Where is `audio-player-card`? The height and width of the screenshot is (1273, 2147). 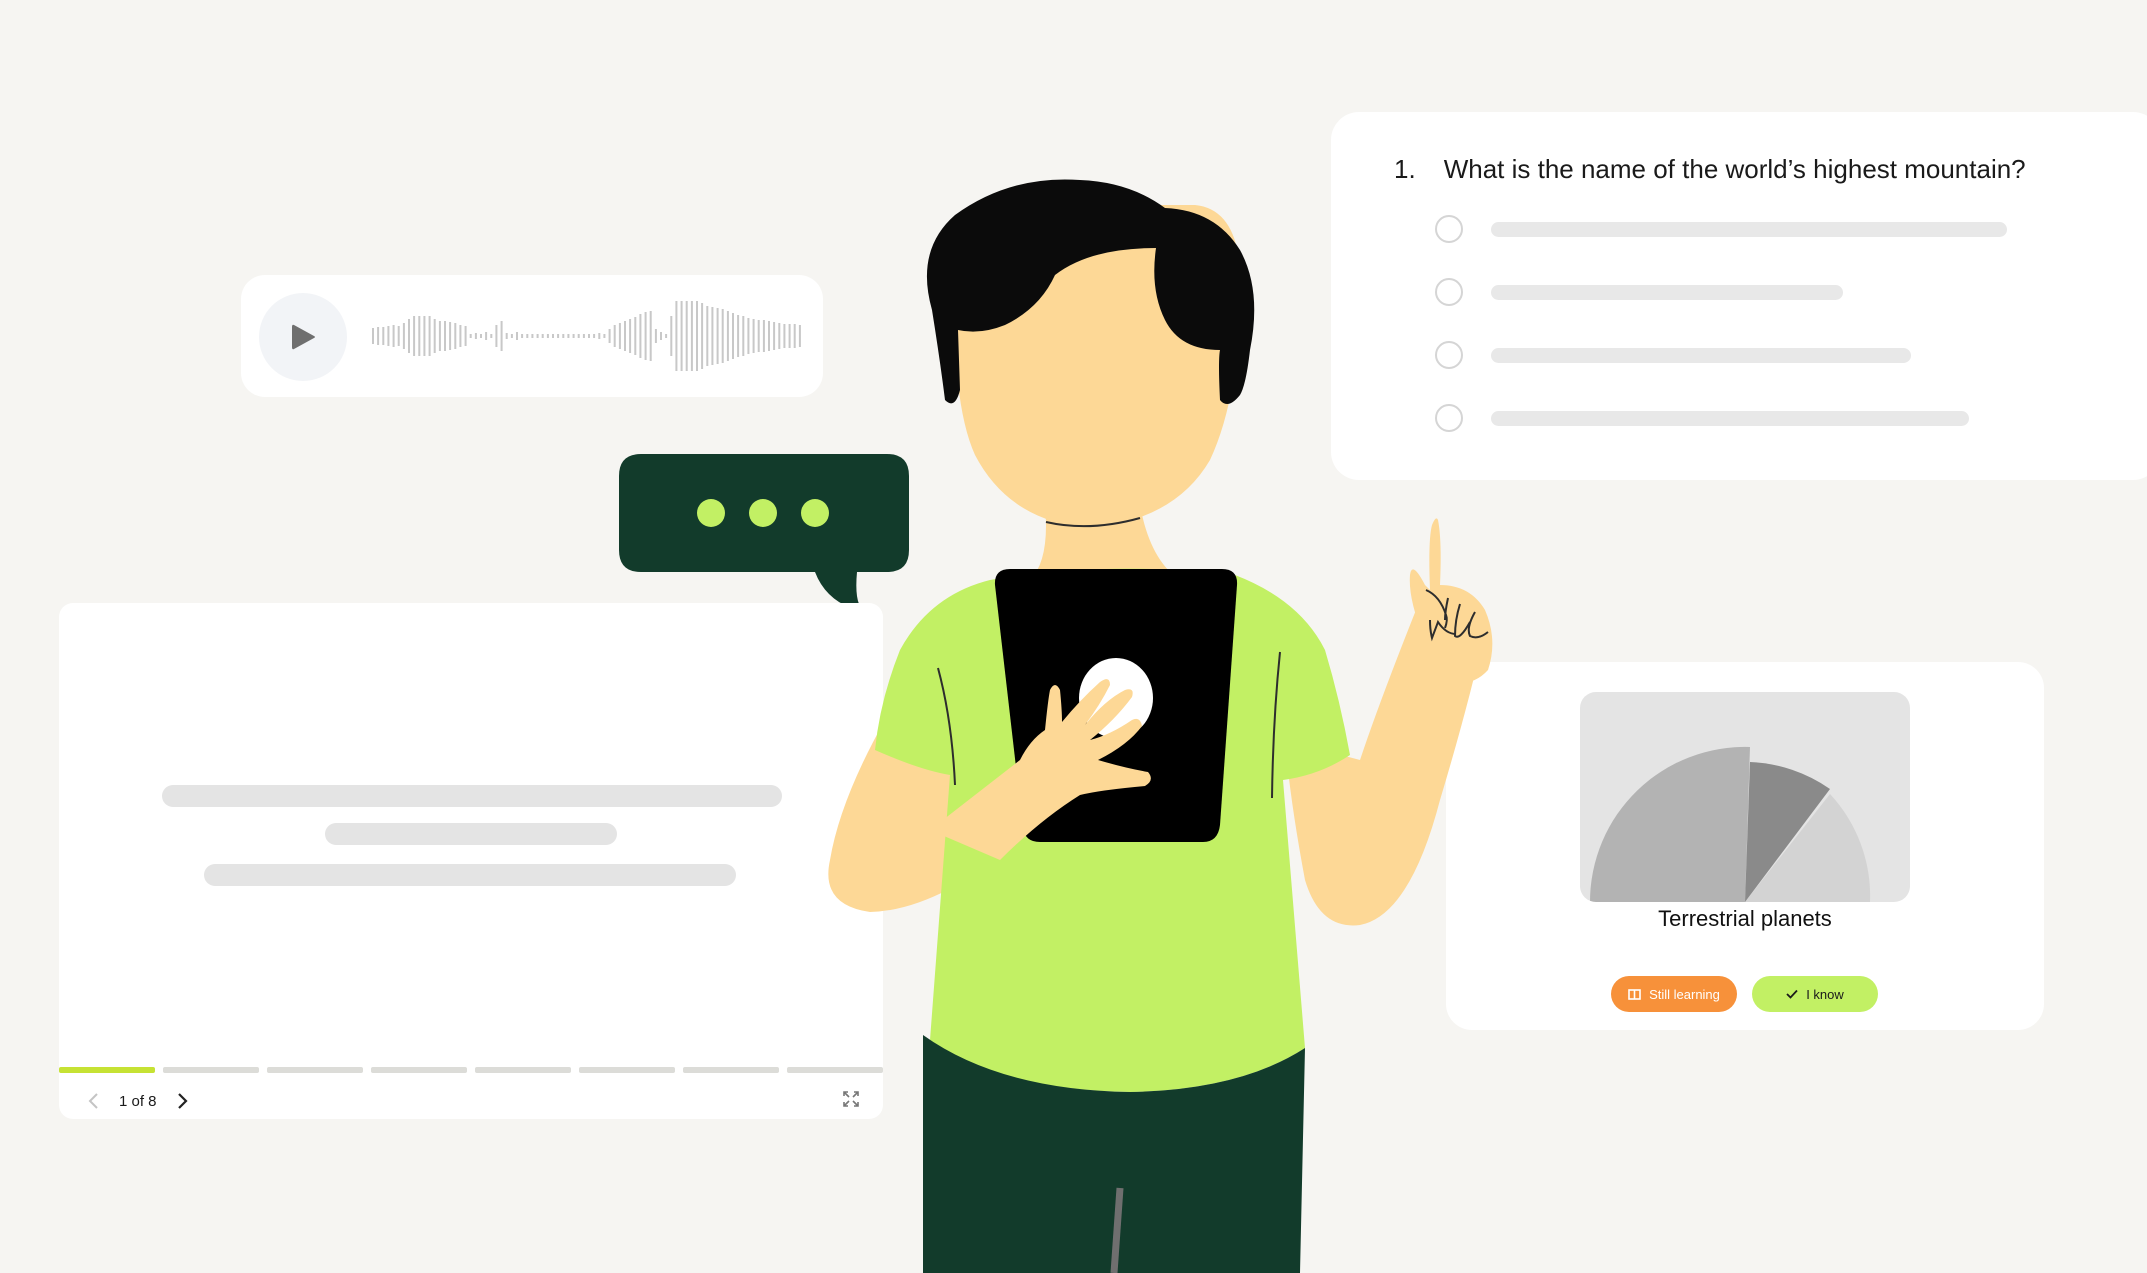 audio-player-card is located at coordinates (532, 336).